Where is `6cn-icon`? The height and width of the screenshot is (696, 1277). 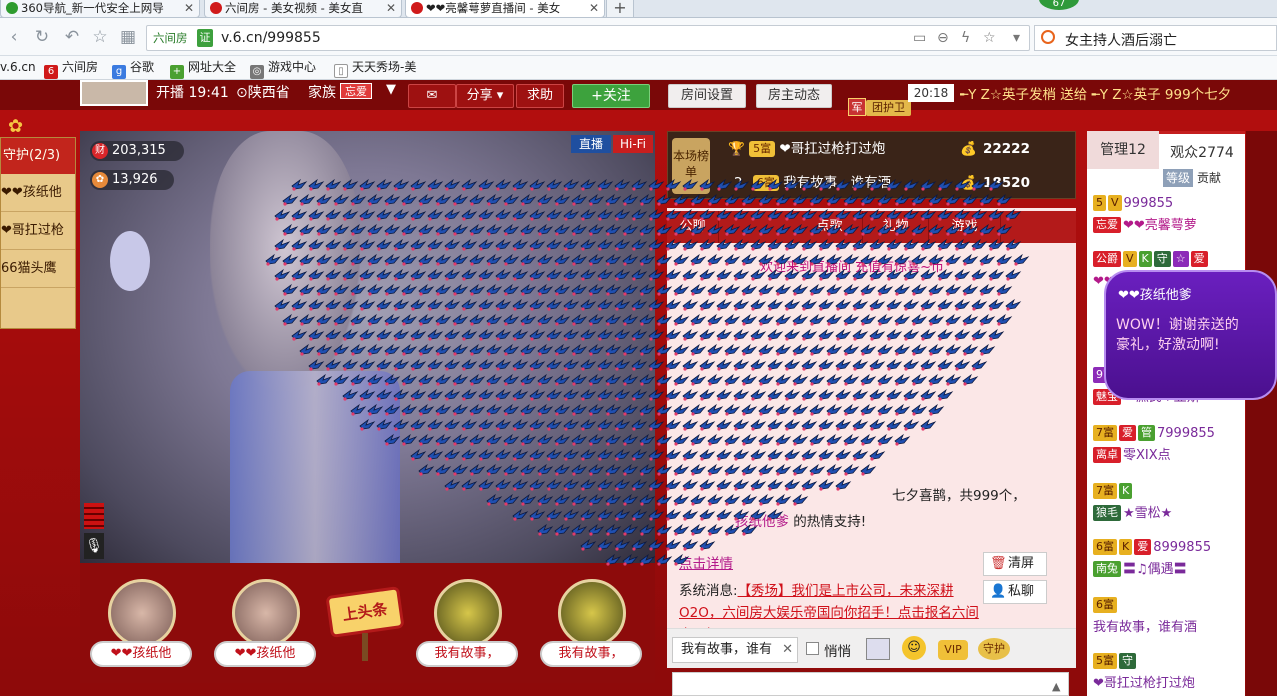
6cn-icon is located at coordinates (417, 8).